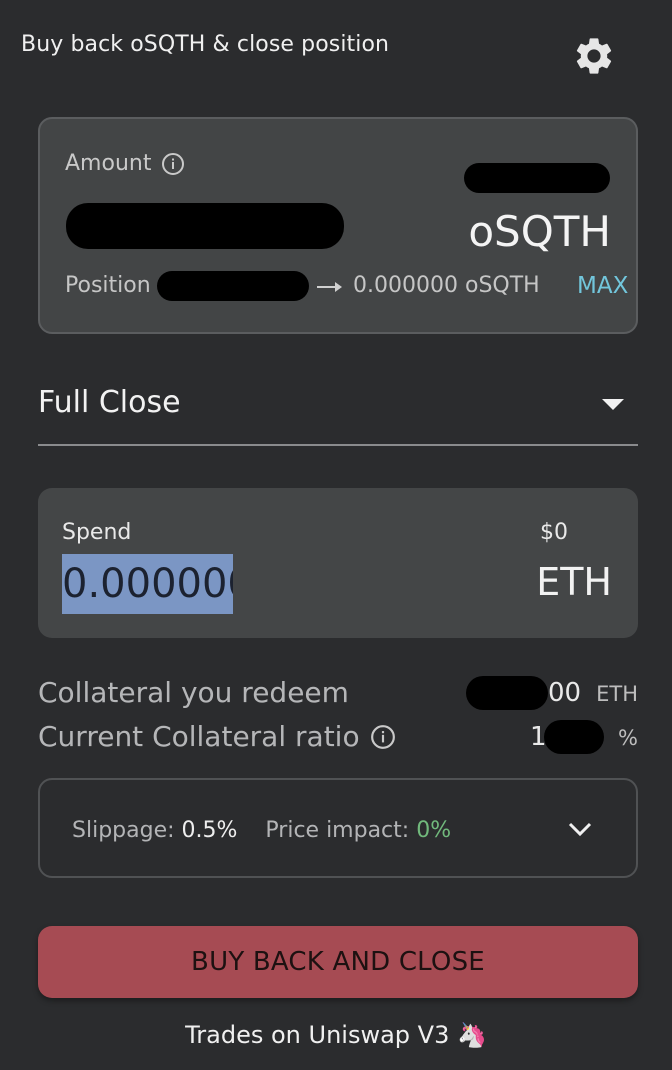 The height and width of the screenshot is (1070, 672). I want to click on collateral-redeem-label-text: Collateral you redeem, so click(193, 692).